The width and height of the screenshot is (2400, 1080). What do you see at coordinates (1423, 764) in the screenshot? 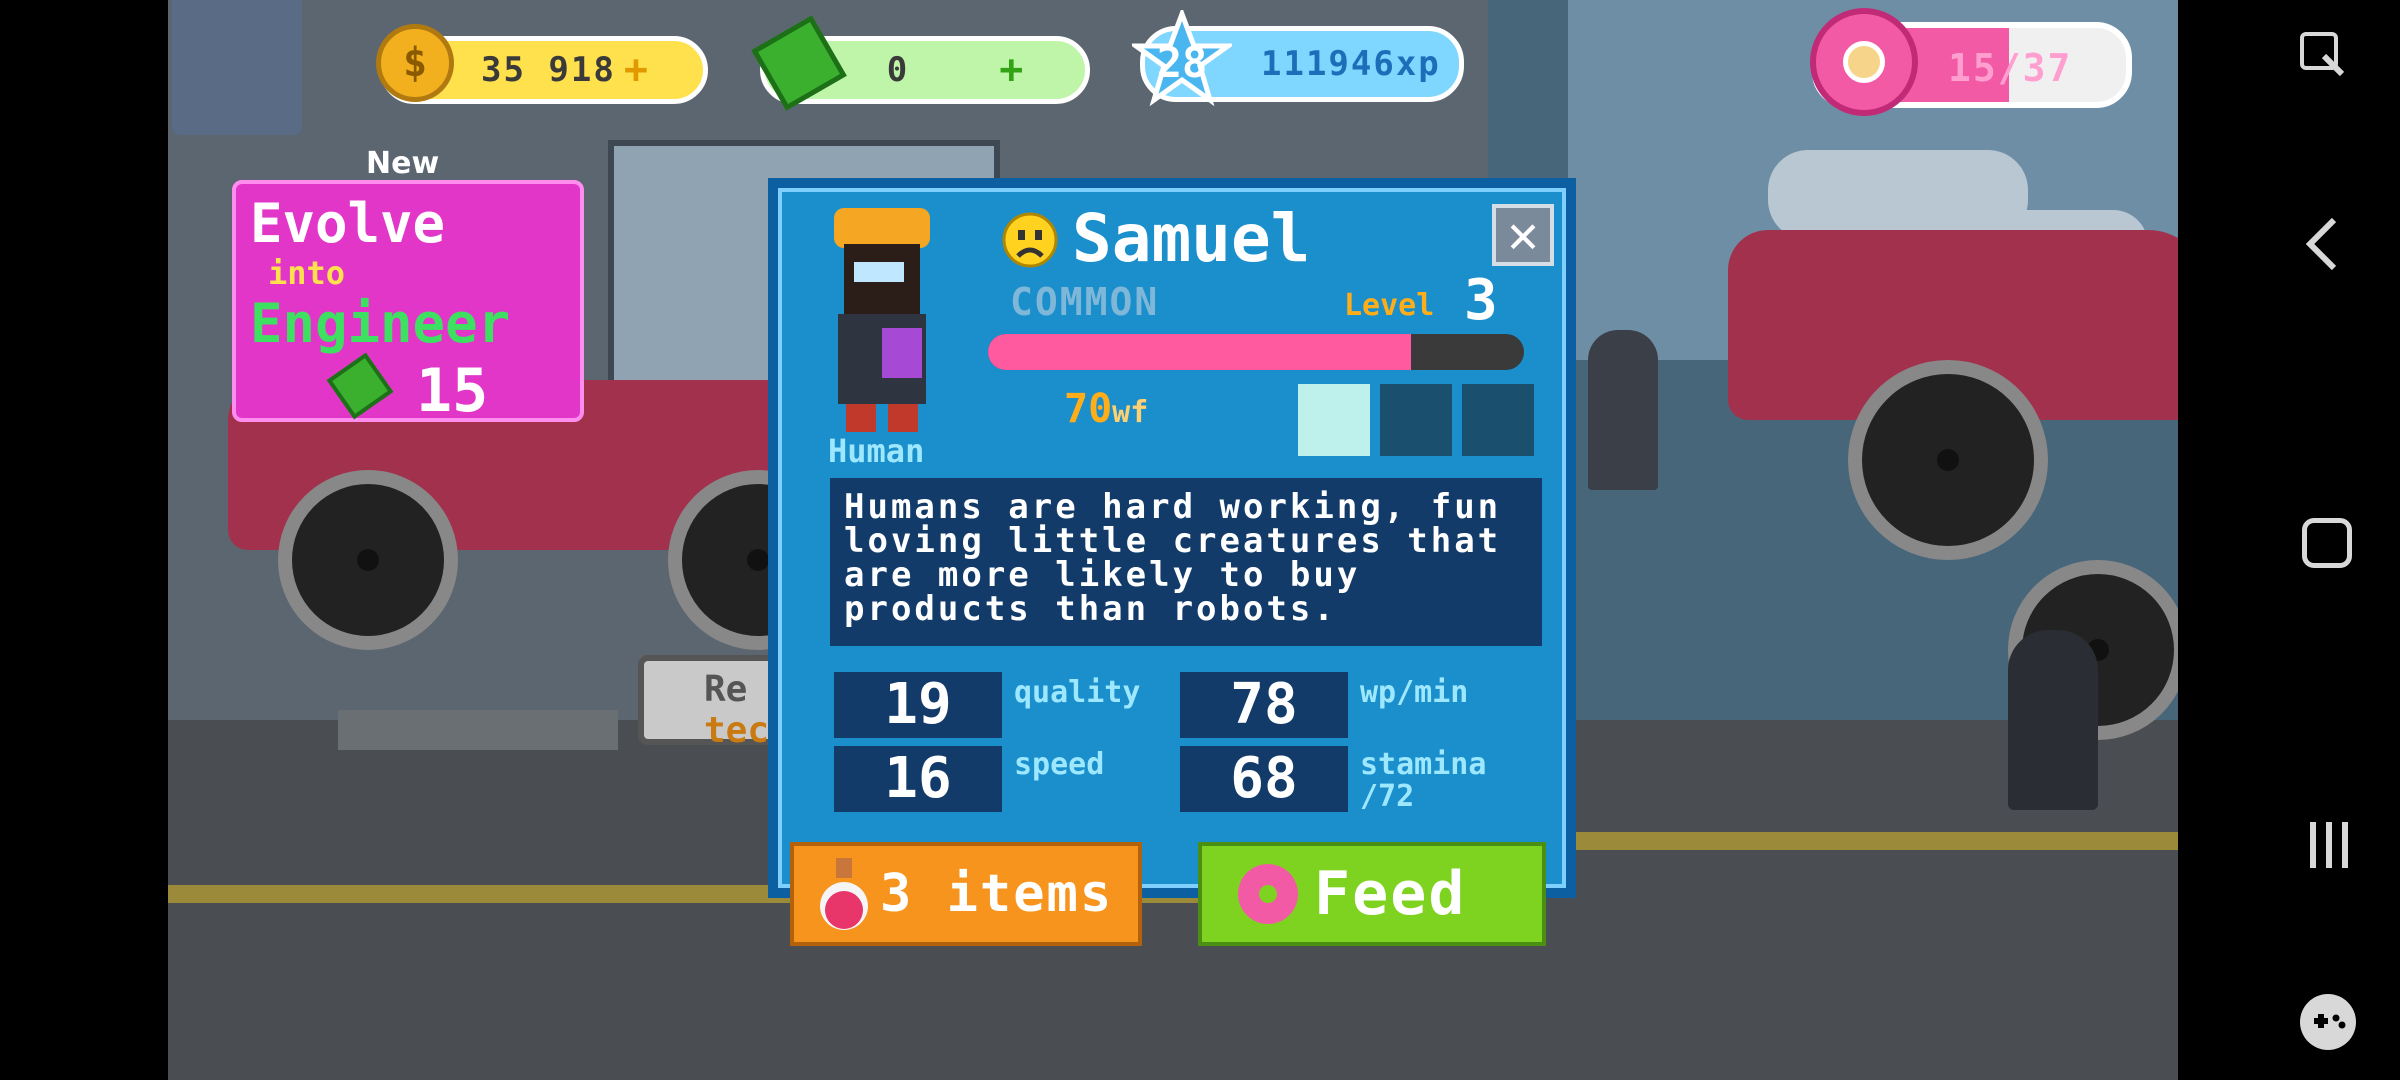
I see `stat-stamina-label: stamina` at bounding box center [1423, 764].